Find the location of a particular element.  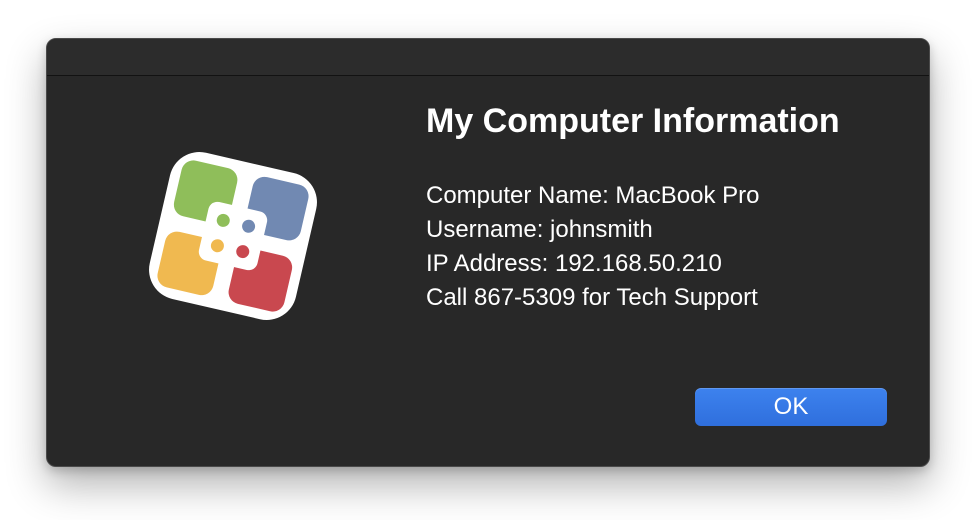

app-logo-icon is located at coordinates (233, 236).